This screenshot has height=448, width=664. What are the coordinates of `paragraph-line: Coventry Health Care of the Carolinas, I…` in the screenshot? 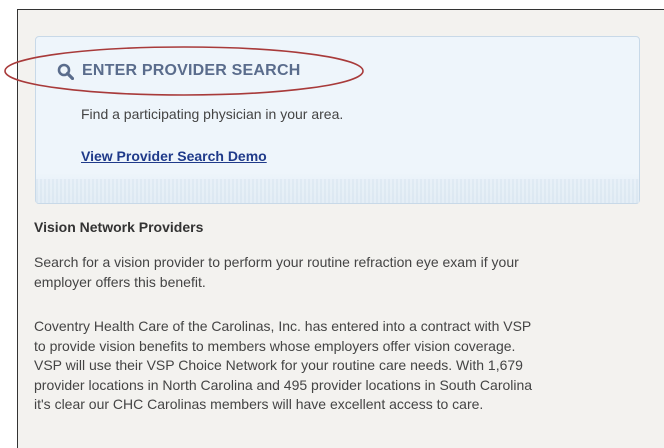 It's located at (283, 326).